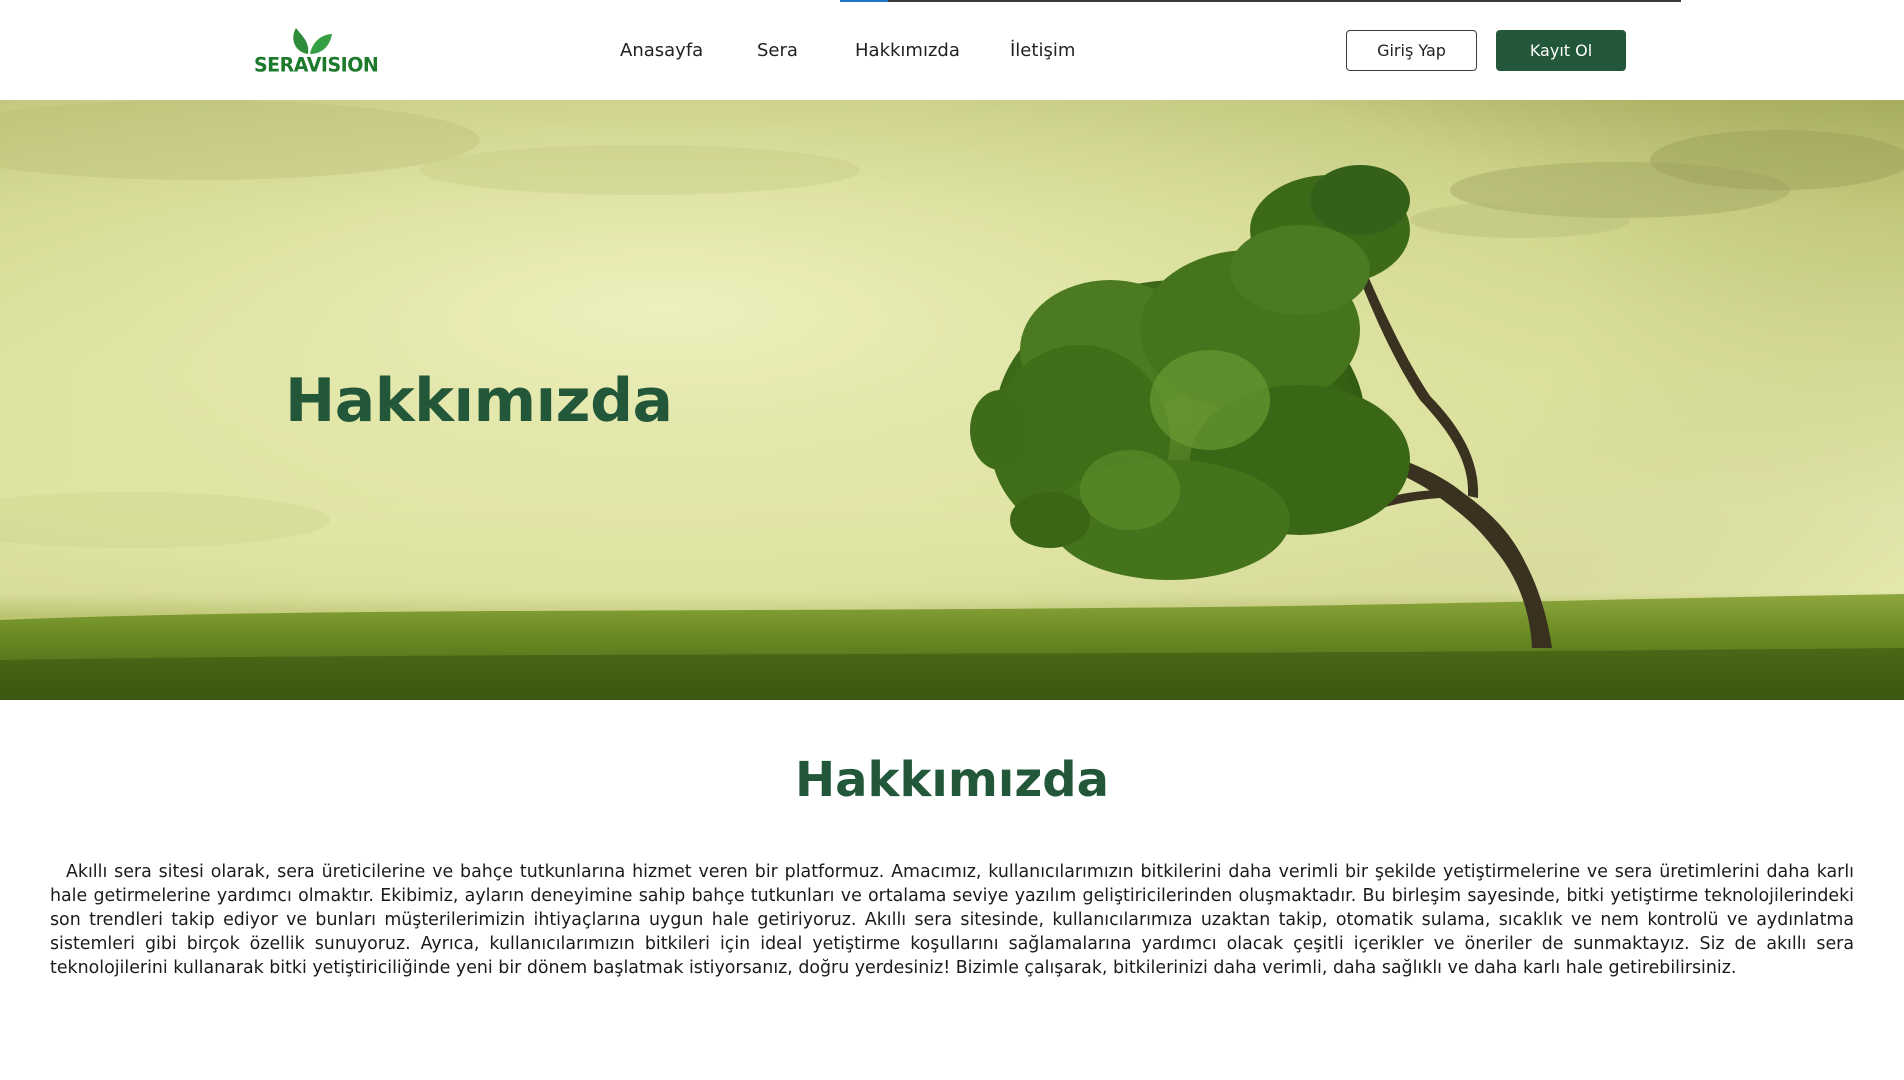 This screenshot has width=1904, height=1080. What do you see at coordinates (1042, 50) in the screenshot?
I see `nav-item-iletisim: İletişim` at bounding box center [1042, 50].